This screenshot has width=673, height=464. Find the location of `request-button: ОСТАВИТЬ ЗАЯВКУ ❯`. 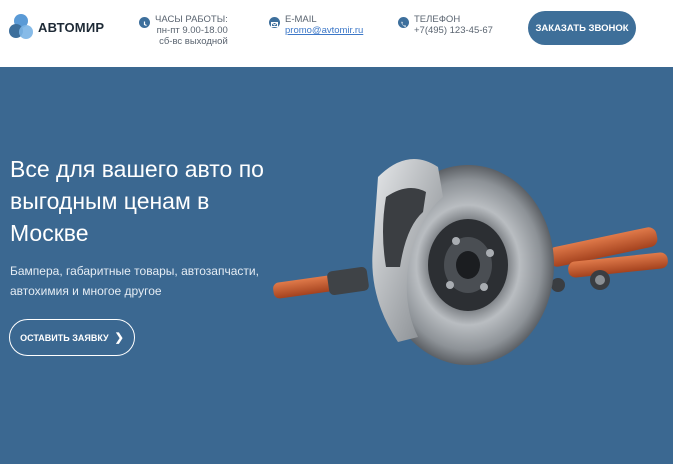

request-button: ОСТАВИТЬ ЗАЯВКУ ❯ is located at coordinates (72, 337).